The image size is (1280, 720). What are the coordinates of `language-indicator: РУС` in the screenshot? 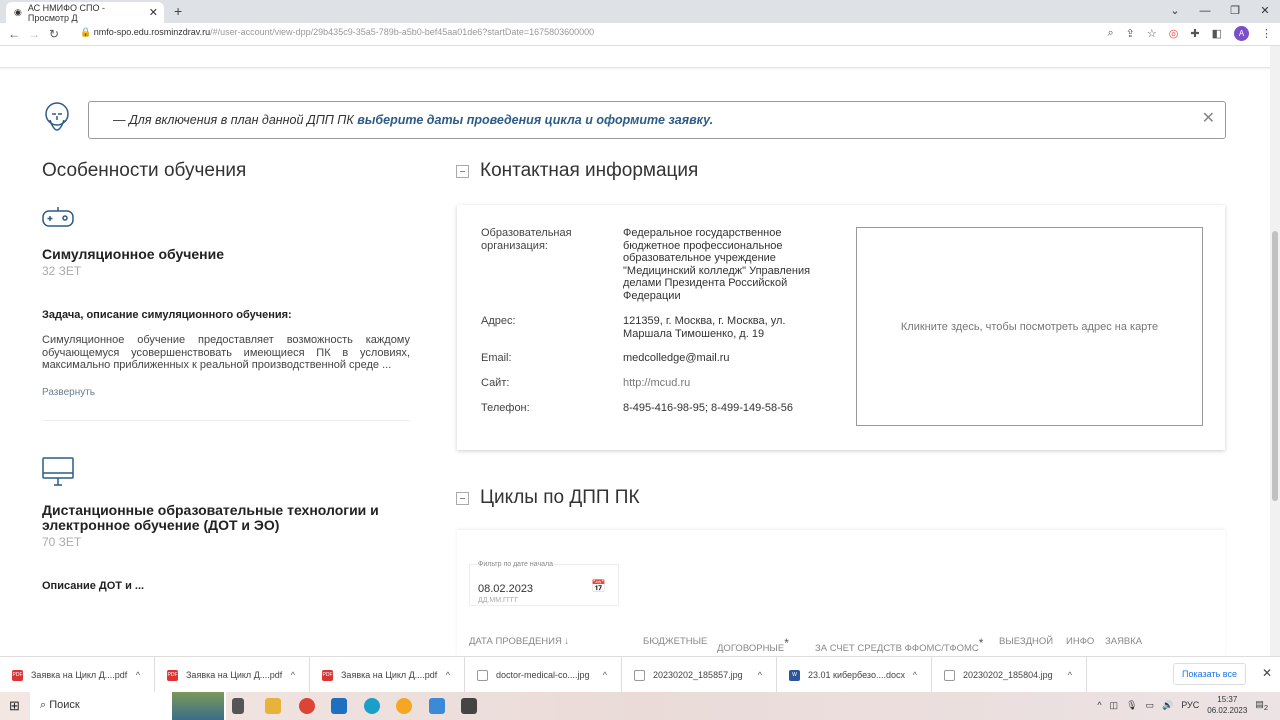 It's located at (1190, 705).